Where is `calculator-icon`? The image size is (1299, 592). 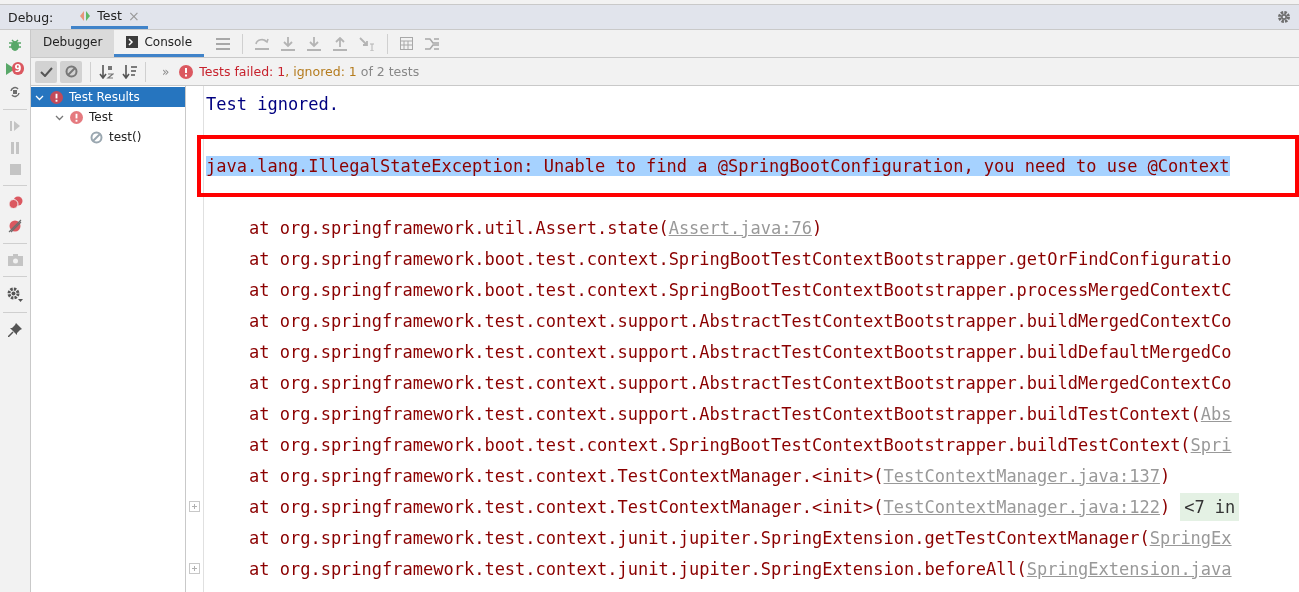
calculator-icon is located at coordinates (407, 43).